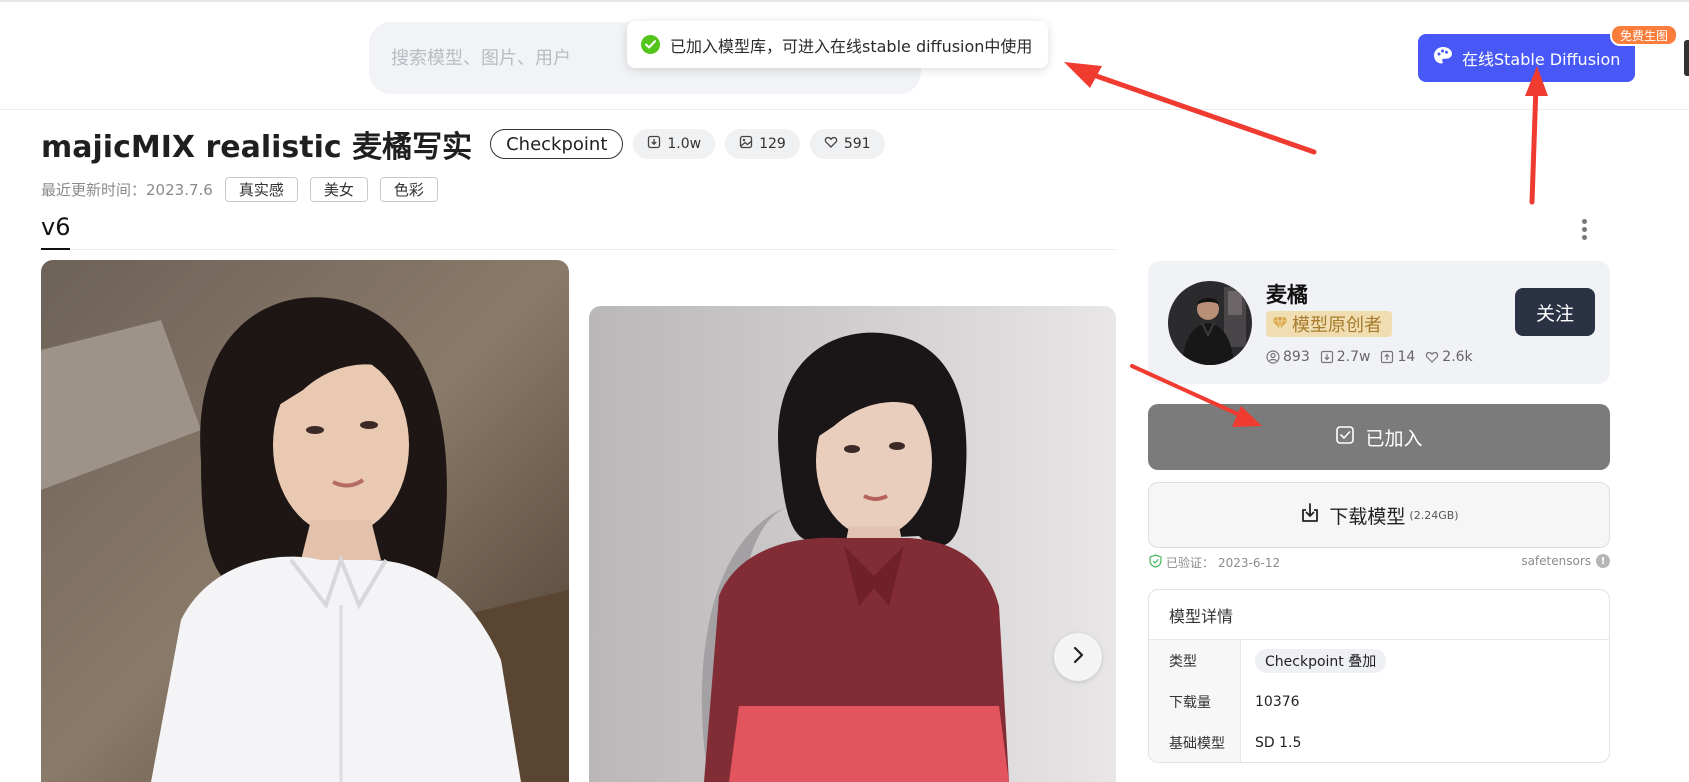 This screenshot has height=782, width=1689. I want to click on model-meta-row: 最近更新时间： 2023.7.6 真实感 美女 色彩, so click(239, 189).